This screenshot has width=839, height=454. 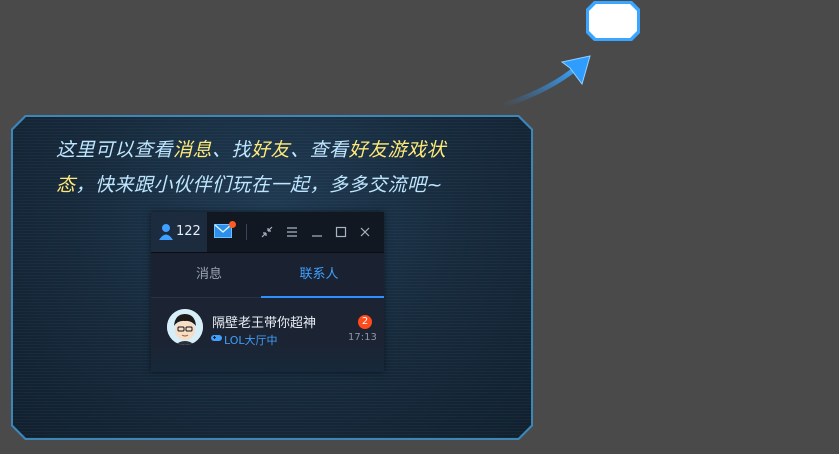 What do you see at coordinates (232, 224) in the screenshot?
I see `mail-notification-dot` at bounding box center [232, 224].